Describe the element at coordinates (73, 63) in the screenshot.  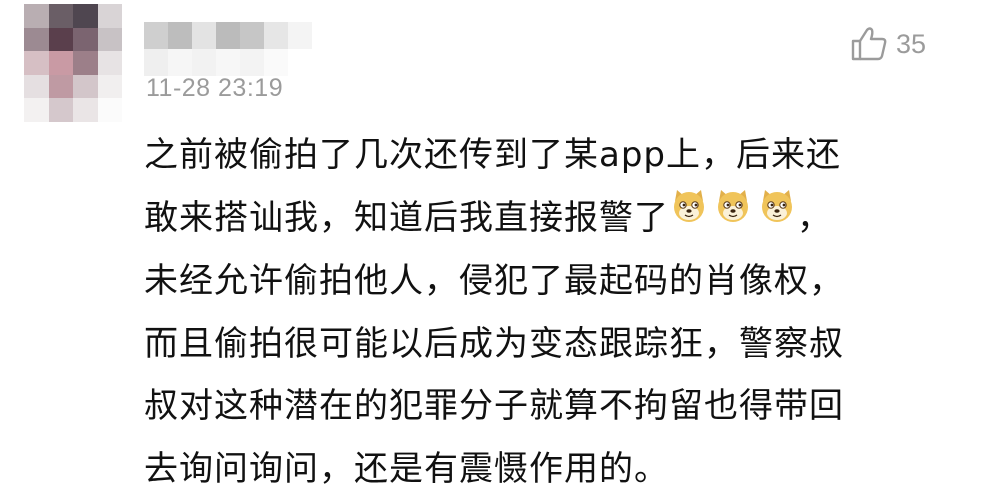
I see `avatar` at that location.